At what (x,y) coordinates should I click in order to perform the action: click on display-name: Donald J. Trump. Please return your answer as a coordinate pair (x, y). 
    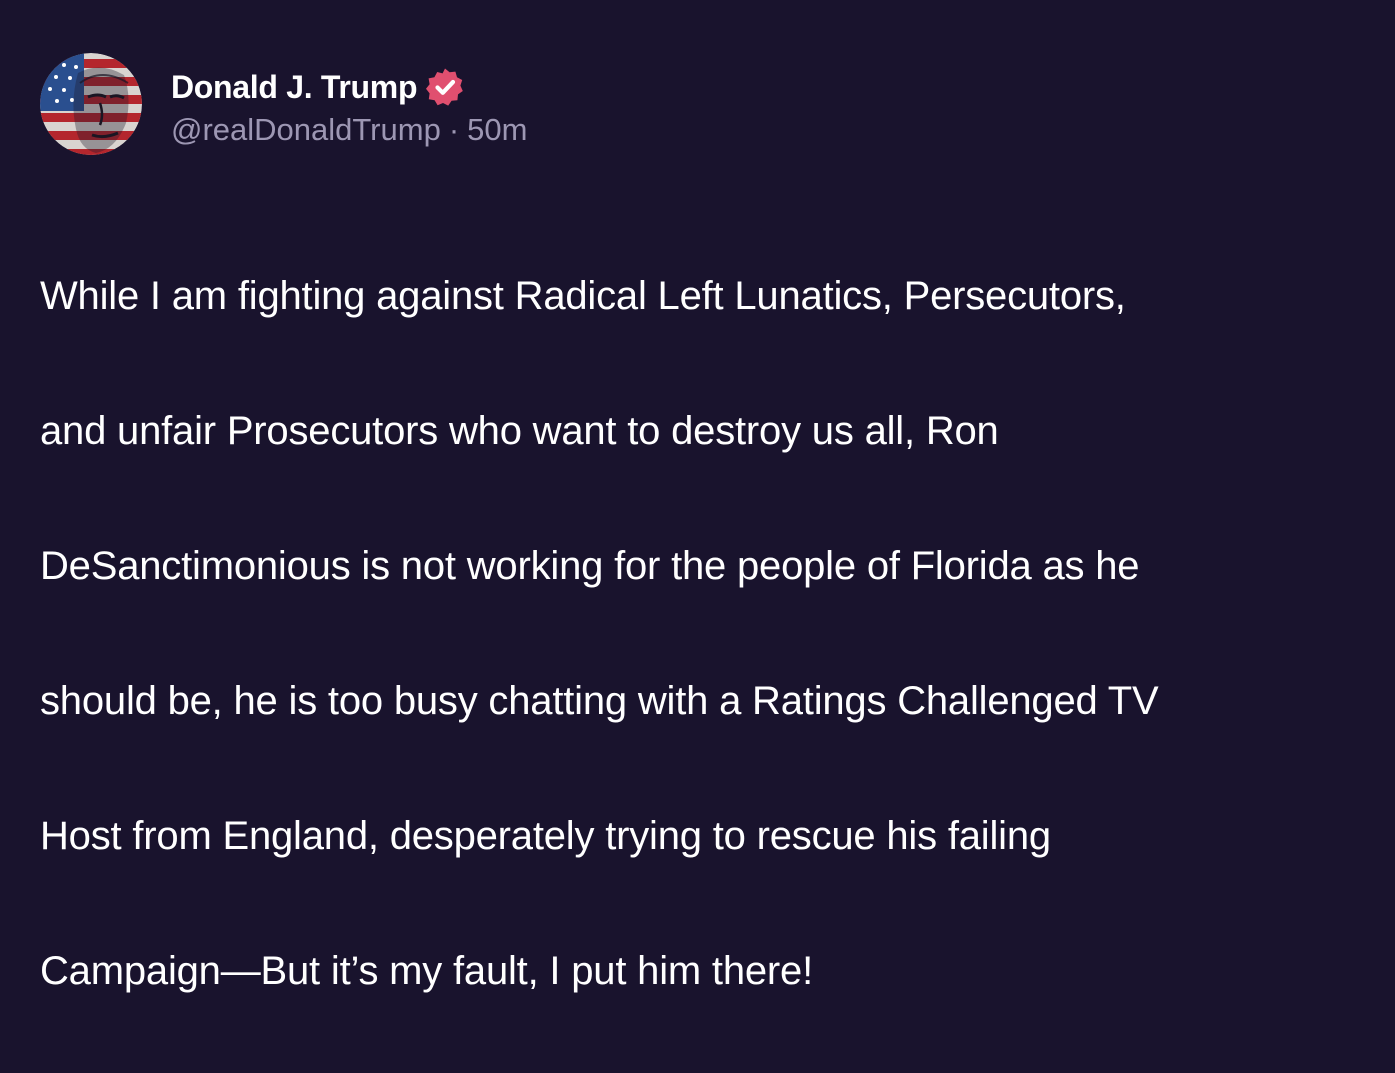
    Looking at the image, I should click on (294, 87).